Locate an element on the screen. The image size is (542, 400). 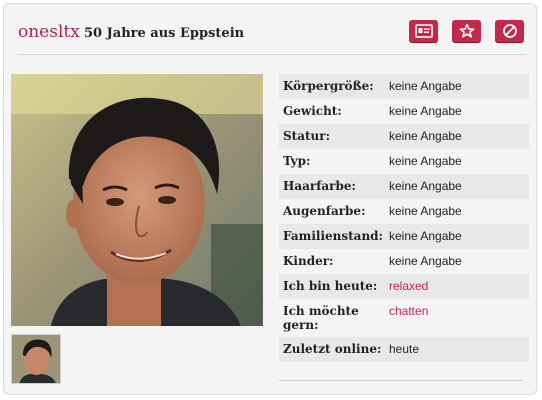
detail-label: Typ: is located at coordinates (297, 161).